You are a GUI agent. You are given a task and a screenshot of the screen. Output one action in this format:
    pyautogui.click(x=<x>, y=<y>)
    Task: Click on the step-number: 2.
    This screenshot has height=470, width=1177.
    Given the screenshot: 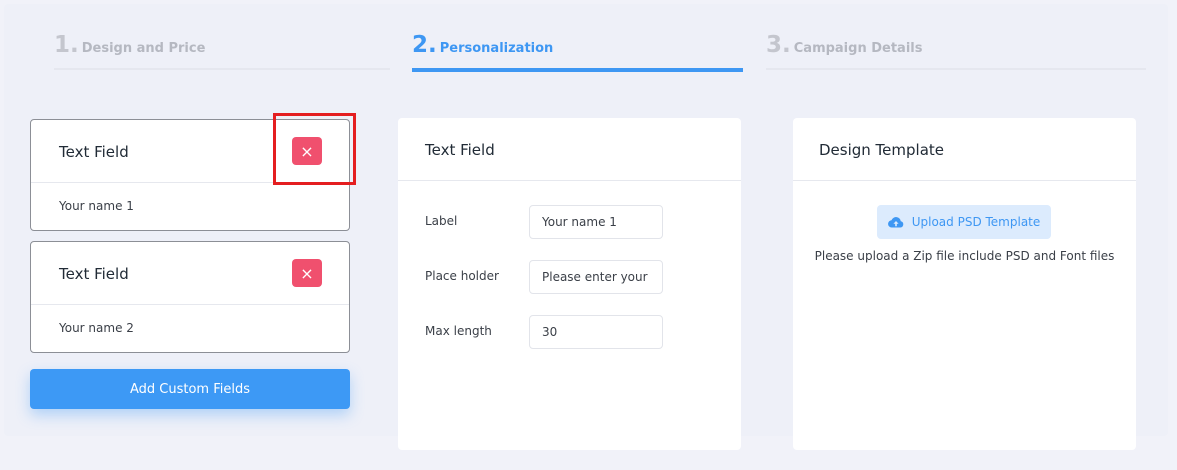 What is the action you would take?
    pyautogui.click(x=424, y=45)
    